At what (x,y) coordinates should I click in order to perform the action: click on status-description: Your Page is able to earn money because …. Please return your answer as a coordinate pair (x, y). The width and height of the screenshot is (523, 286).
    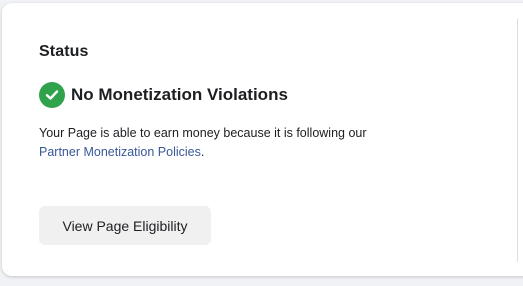
    Looking at the image, I should click on (249, 143).